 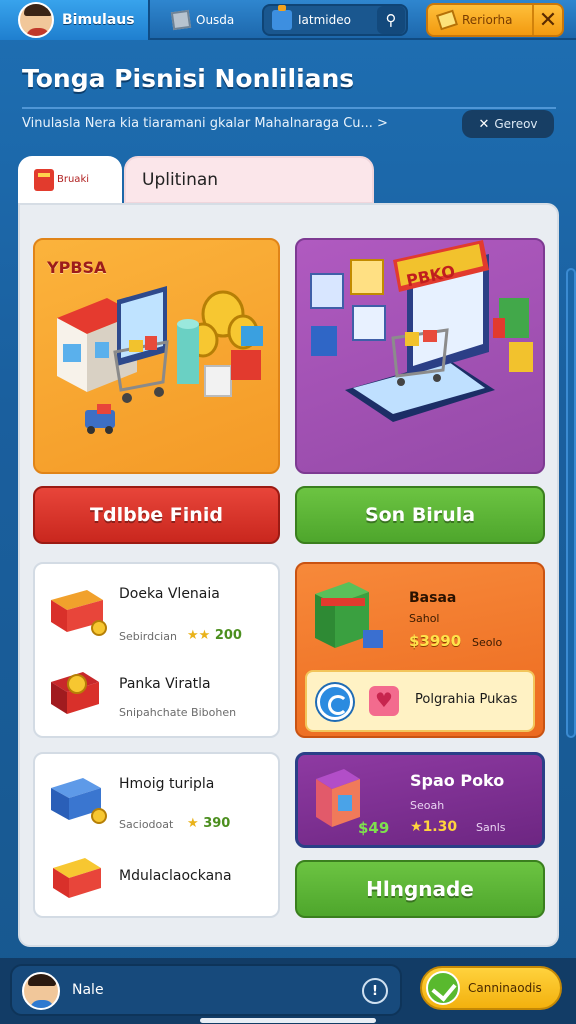 I want to click on brand-tab: Bimulaus, so click(x=75, y=20).